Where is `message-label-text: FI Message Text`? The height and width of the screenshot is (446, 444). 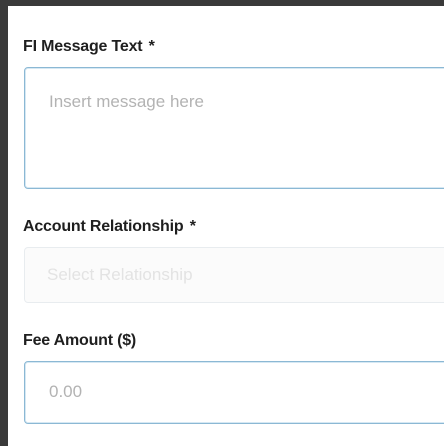
message-label-text: FI Message Text is located at coordinates (83, 46).